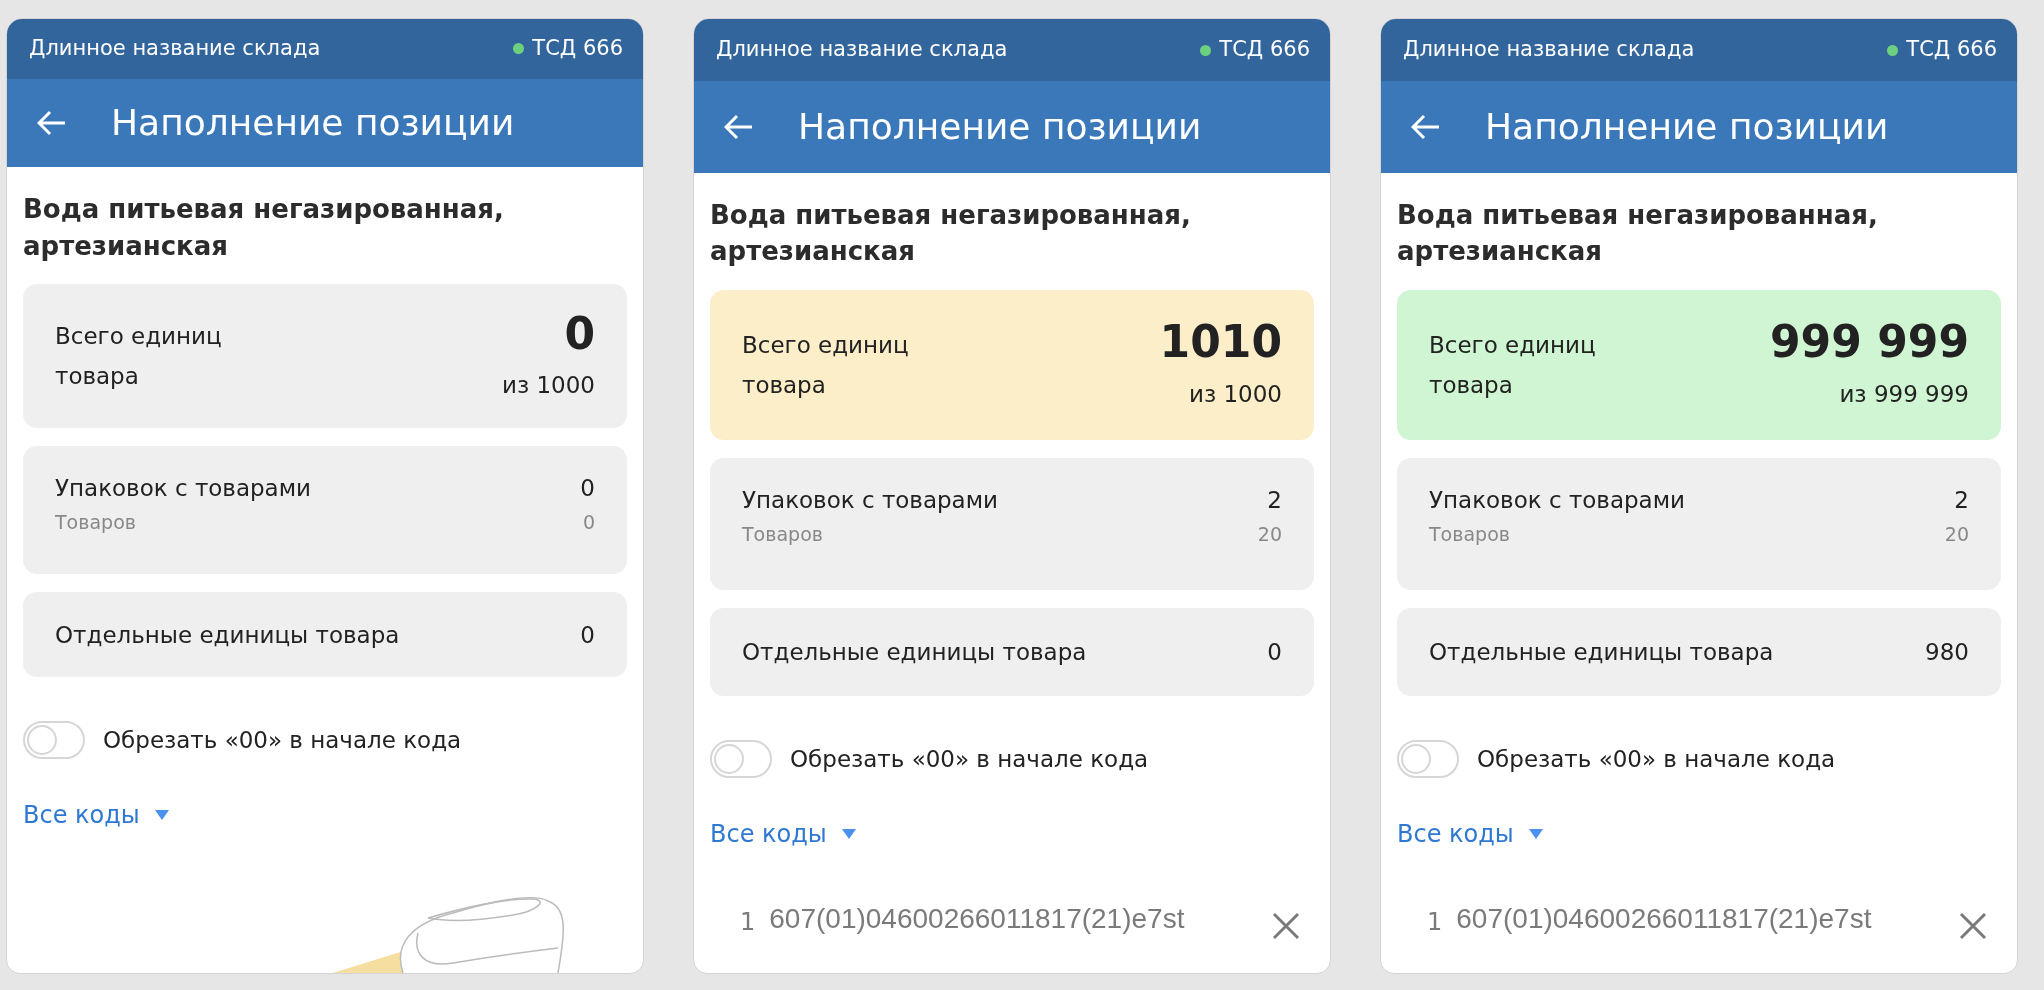 This screenshot has width=2044, height=990. Describe the element at coordinates (587, 489) in the screenshot. I see `packs-value: 0` at that location.